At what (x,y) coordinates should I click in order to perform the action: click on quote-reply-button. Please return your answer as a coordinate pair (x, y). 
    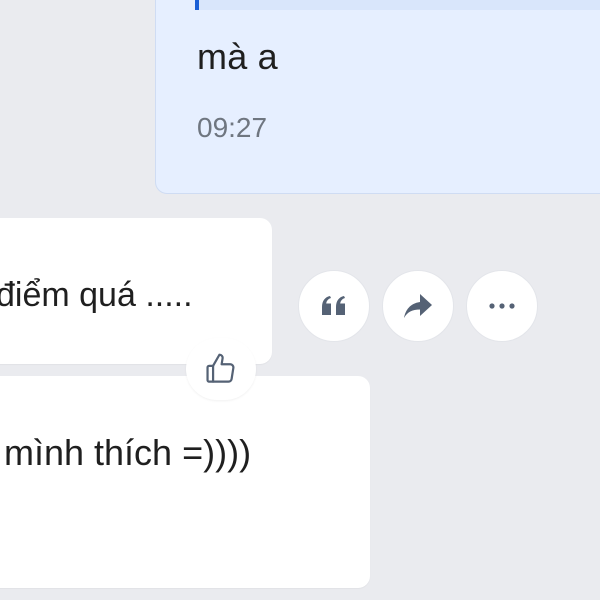
    Looking at the image, I should click on (334, 306).